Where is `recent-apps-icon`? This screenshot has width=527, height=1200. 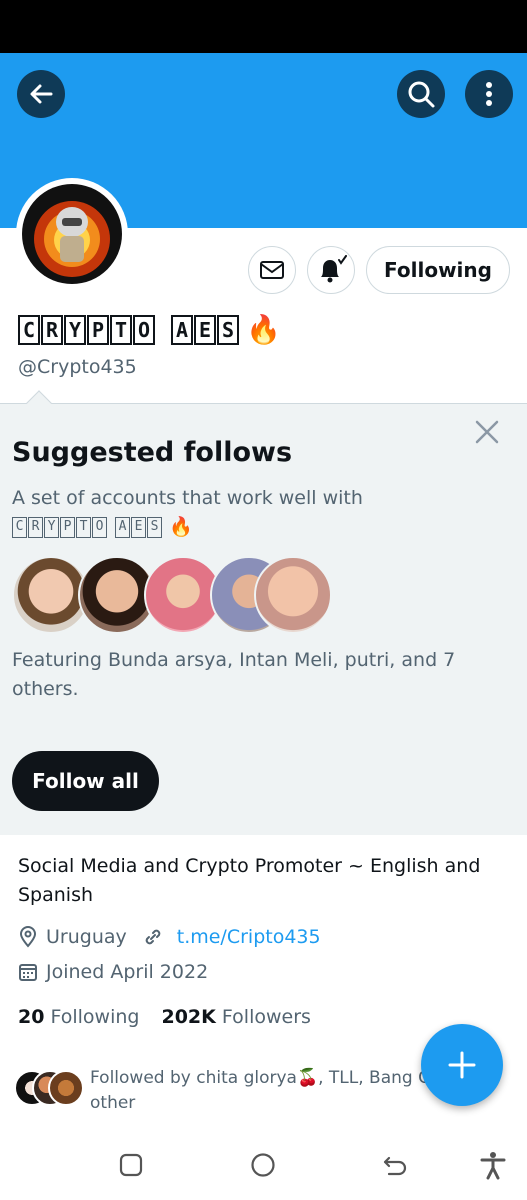
recent-apps-icon is located at coordinates (131, 1165).